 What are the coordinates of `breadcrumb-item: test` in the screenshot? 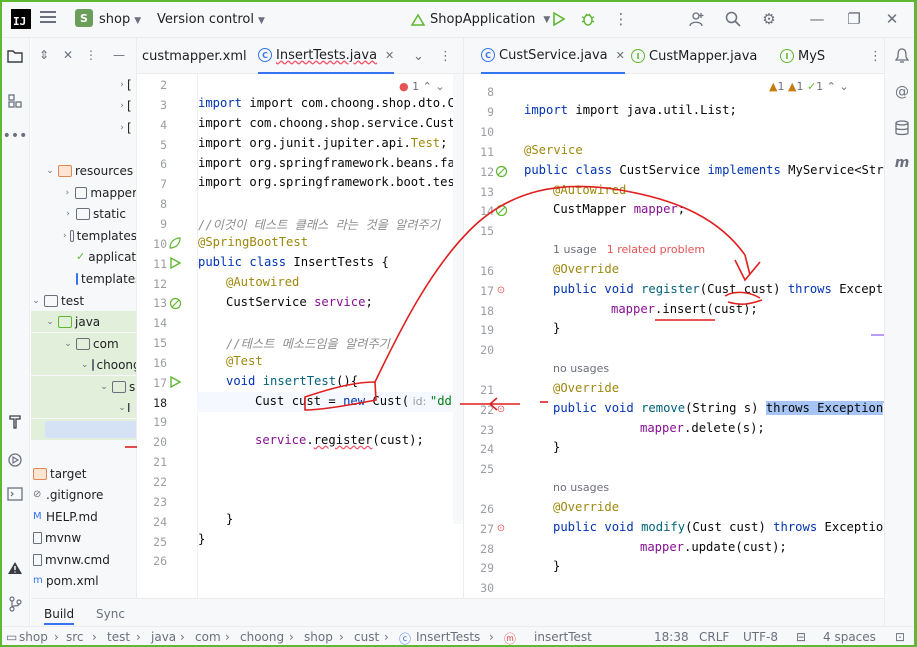 It's located at (118, 637).